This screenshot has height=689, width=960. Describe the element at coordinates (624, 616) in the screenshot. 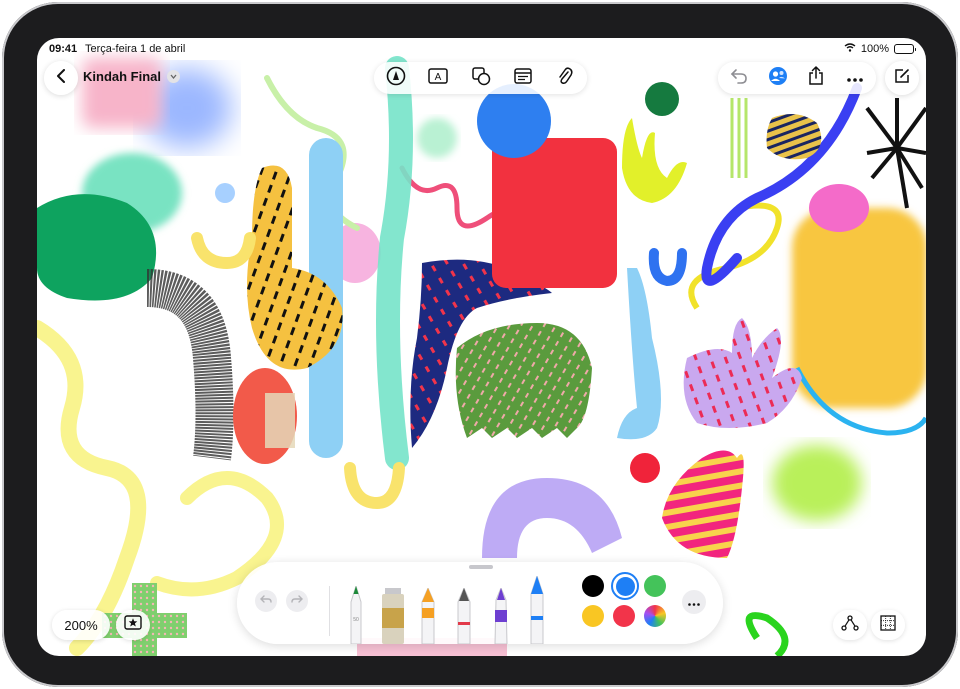

I see `color-swatch-red` at that location.